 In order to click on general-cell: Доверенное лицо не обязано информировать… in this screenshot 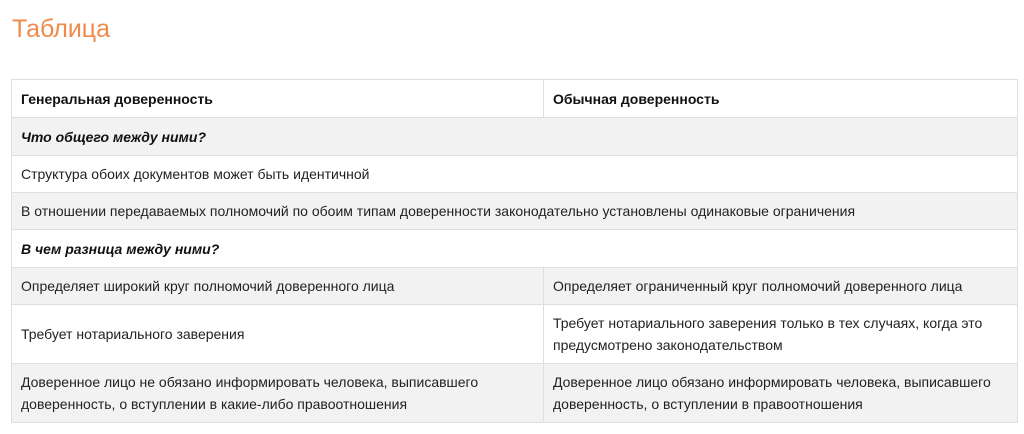, I will do `click(277, 393)`.